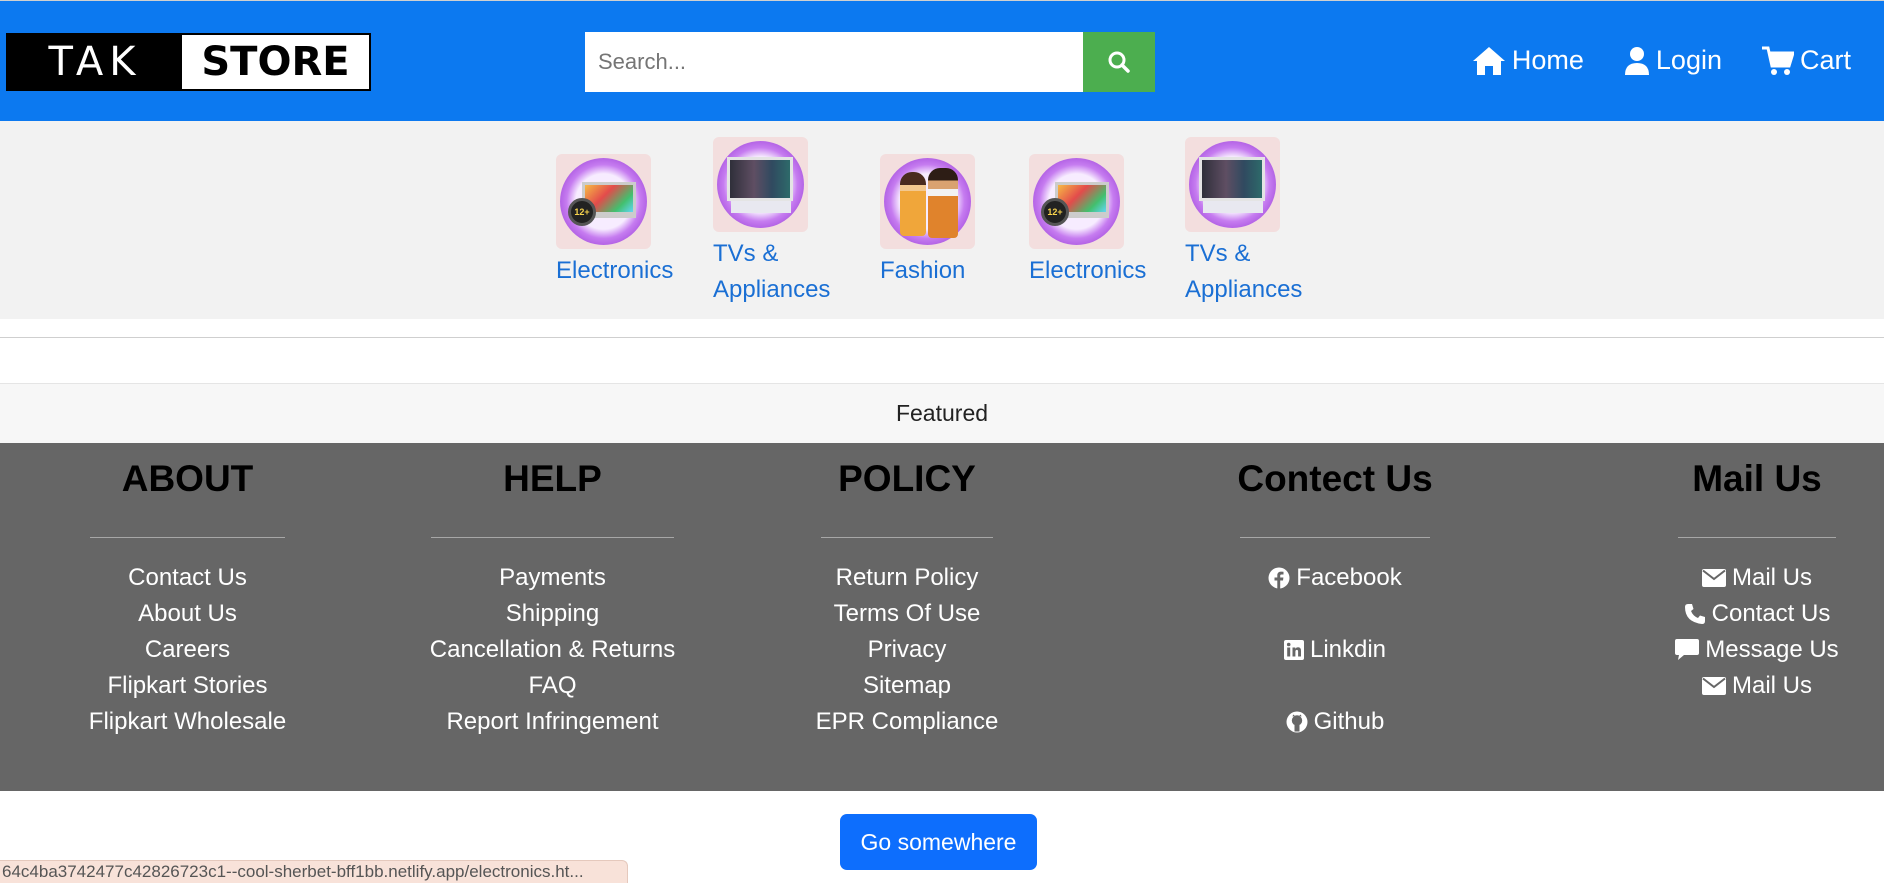 This screenshot has width=1884, height=883. Describe the element at coordinates (1335, 478) in the screenshot. I see `footer-contact-title: Contect Us` at that location.